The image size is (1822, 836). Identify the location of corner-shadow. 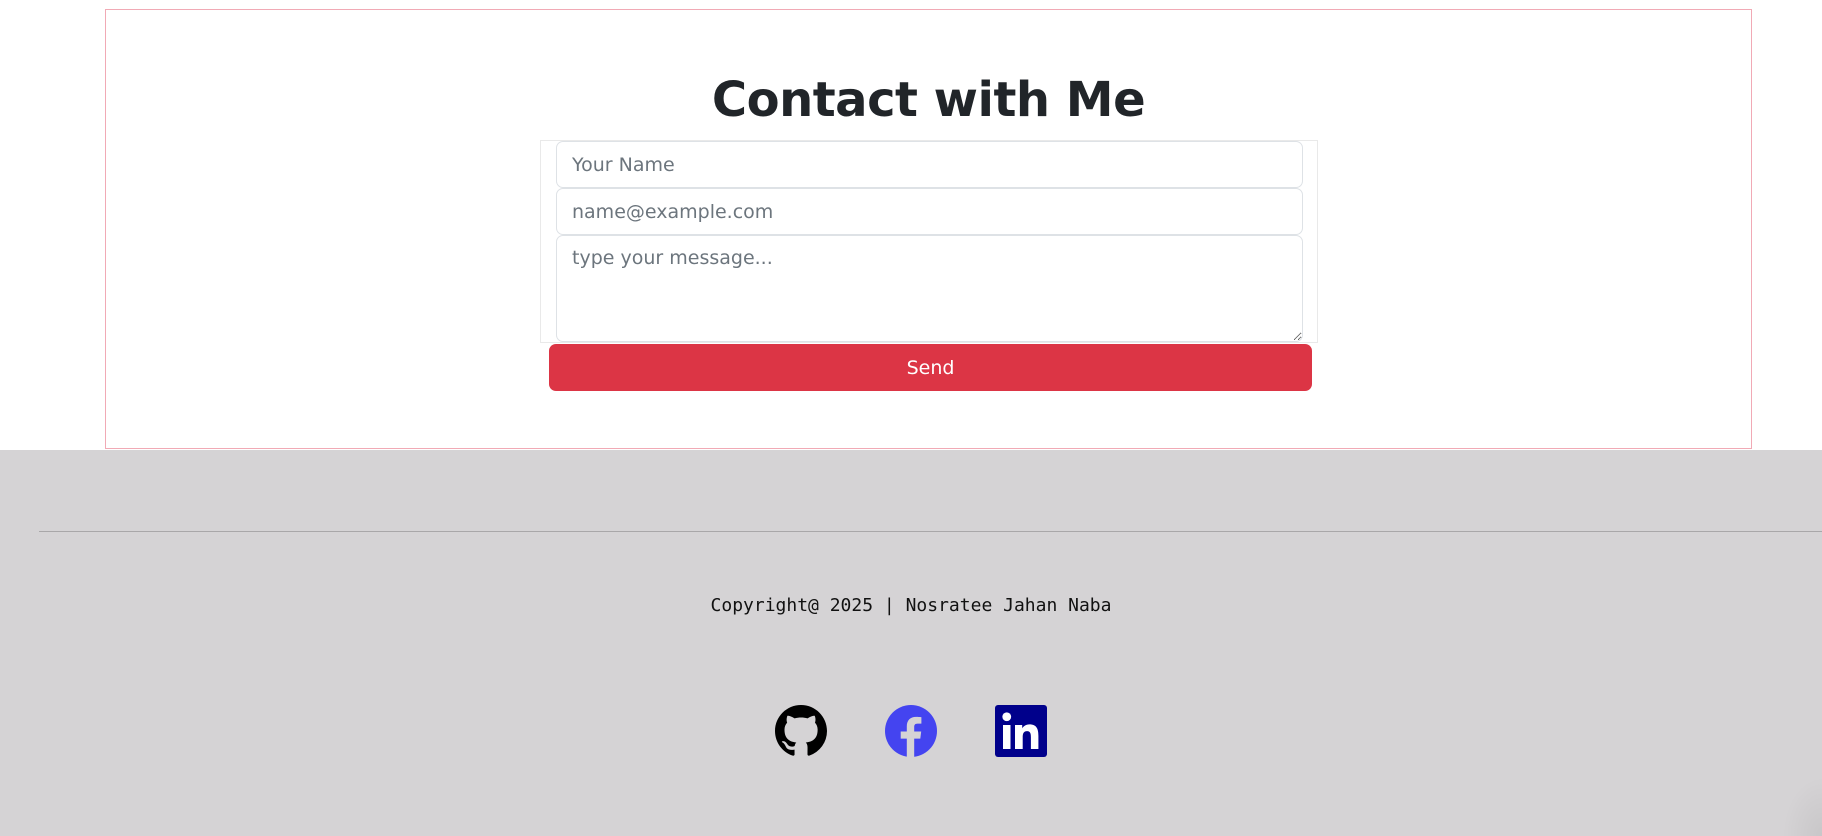
(1802, 806).